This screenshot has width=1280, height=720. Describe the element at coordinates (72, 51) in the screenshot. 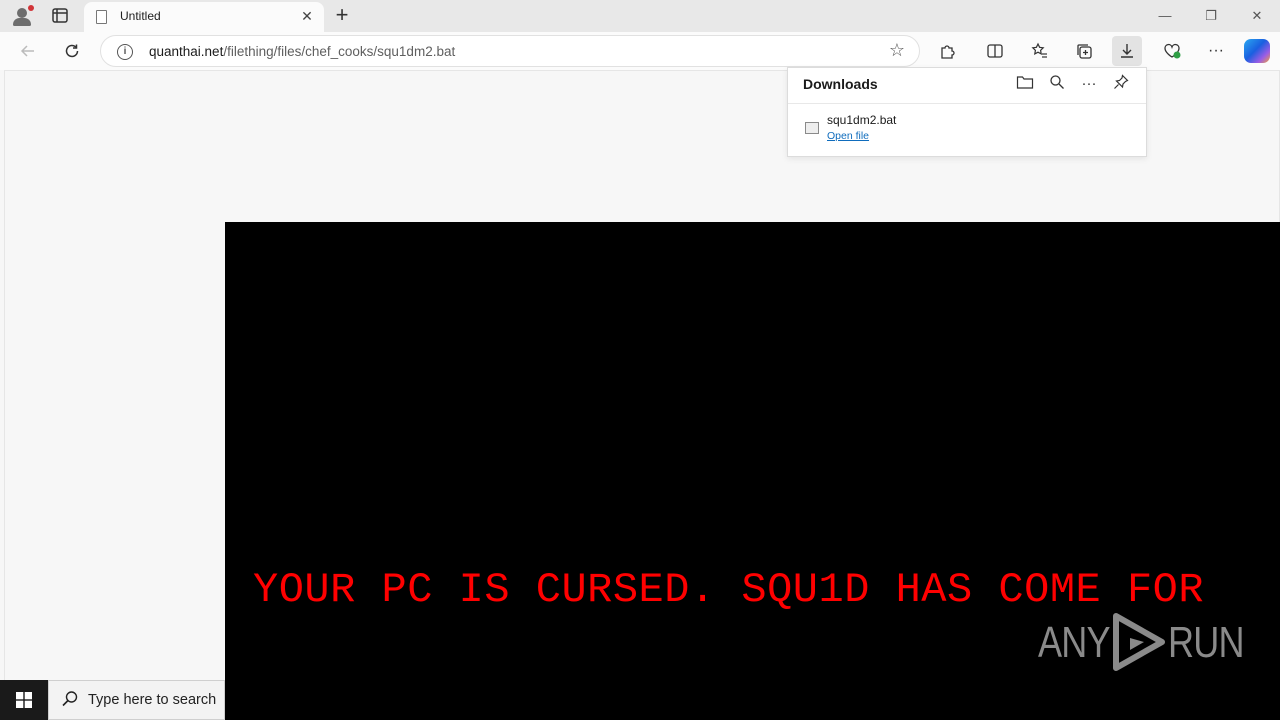

I see `refresh-icon` at that location.